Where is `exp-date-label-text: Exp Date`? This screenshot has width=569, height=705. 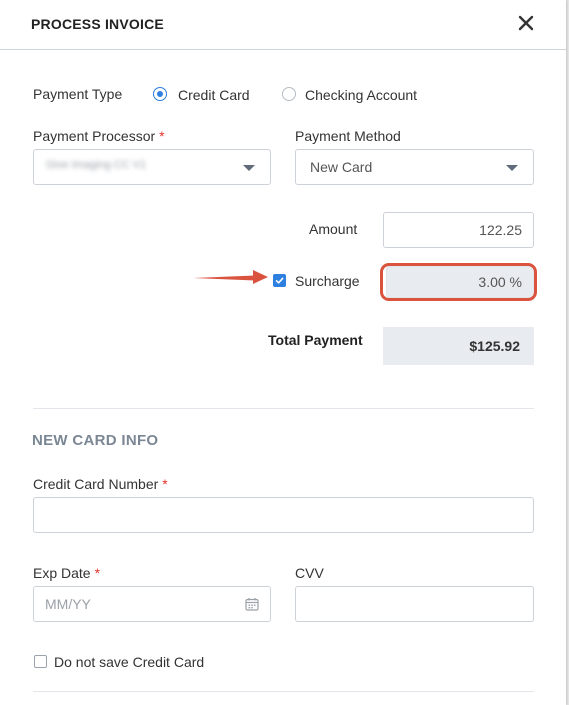
exp-date-label-text: Exp Date is located at coordinates (62, 573).